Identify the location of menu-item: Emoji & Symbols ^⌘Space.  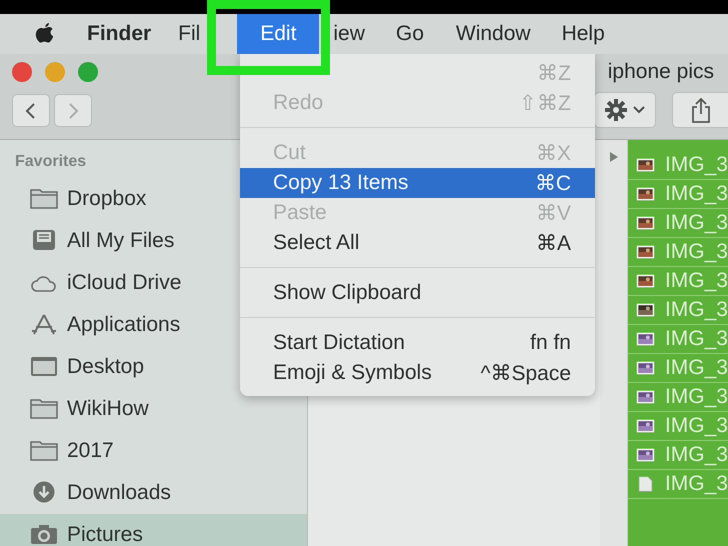
(417, 373).